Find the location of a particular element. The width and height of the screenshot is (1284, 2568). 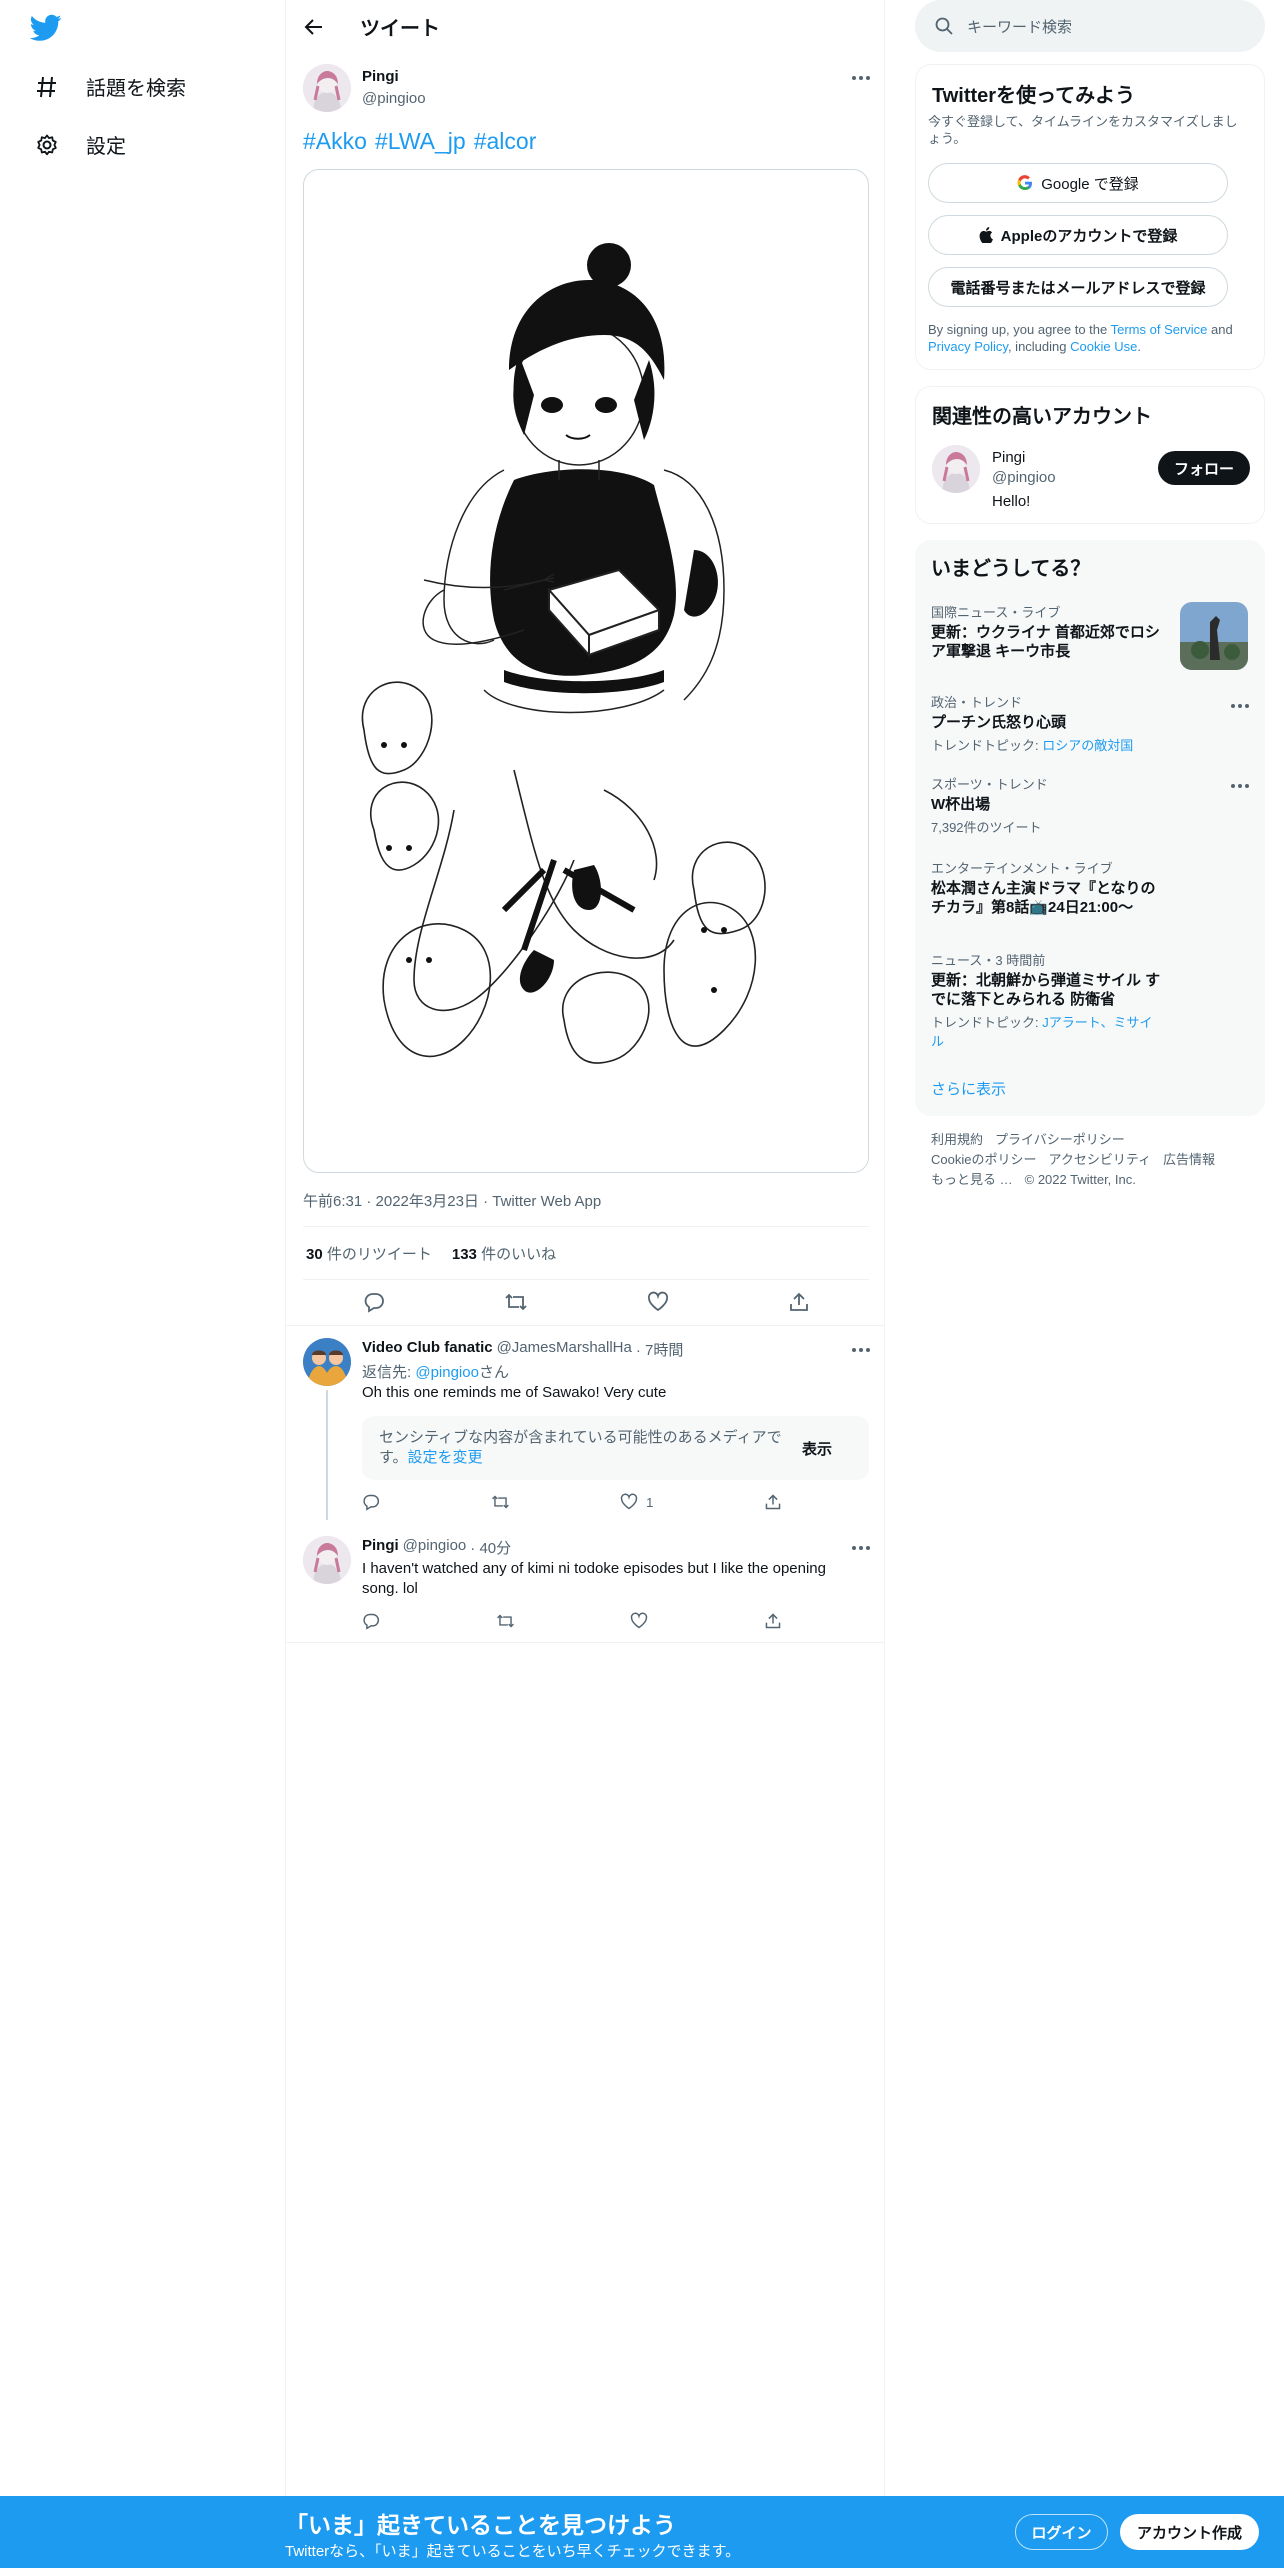

retweets-label: 件のリツイート is located at coordinates (379, 1254).